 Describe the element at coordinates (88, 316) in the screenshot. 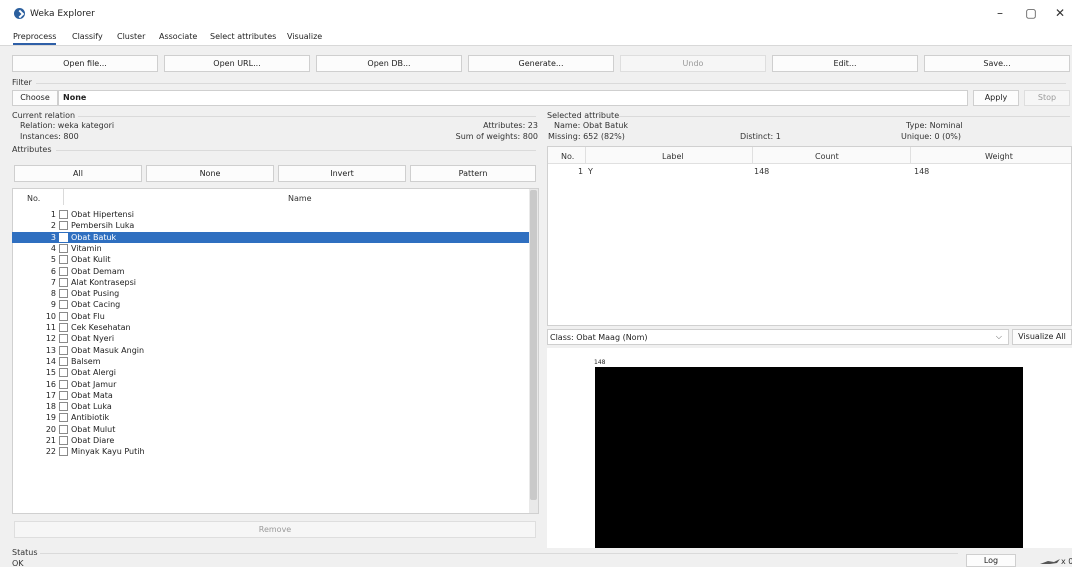

I see `attribute-row-name: Obat Flu` at that location.